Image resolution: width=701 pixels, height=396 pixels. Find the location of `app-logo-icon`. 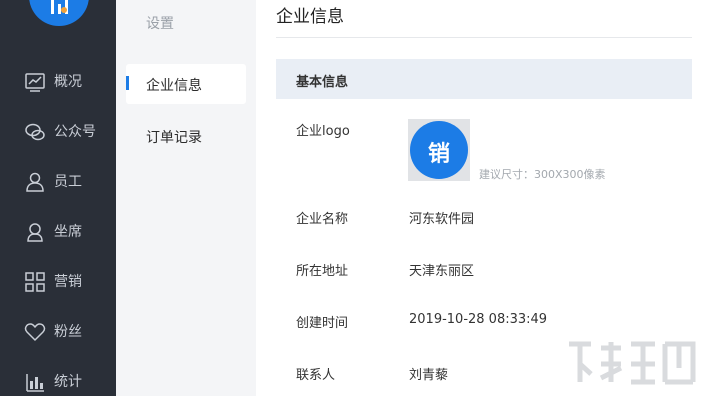

app-logo-icon is located at coordinates (59, 7).